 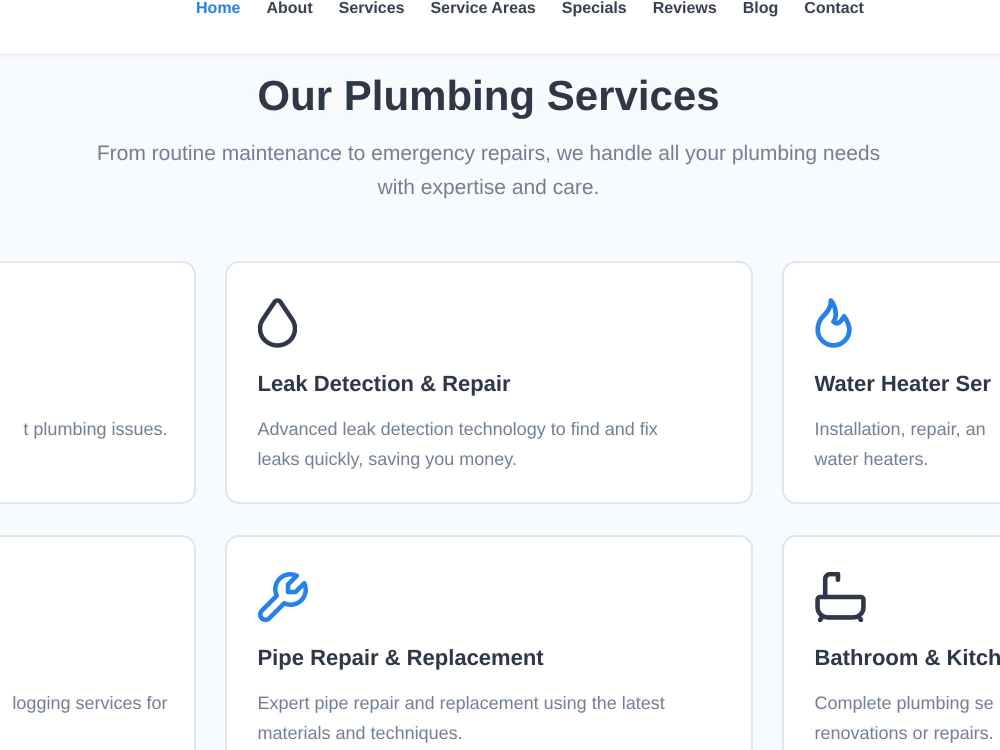 I want to click on card-title: Pipe Repair & Replacement, so click(x=401, y=658).